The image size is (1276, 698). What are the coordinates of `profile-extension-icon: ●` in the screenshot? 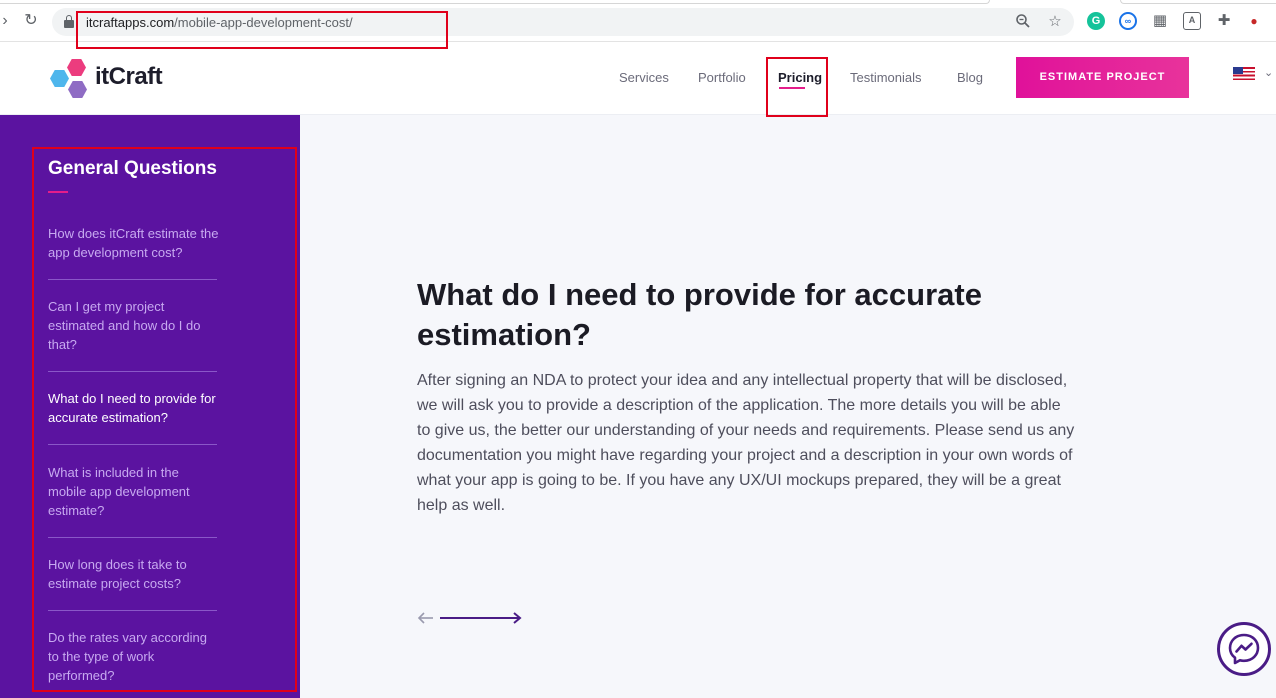 It's located at (1254, 21).